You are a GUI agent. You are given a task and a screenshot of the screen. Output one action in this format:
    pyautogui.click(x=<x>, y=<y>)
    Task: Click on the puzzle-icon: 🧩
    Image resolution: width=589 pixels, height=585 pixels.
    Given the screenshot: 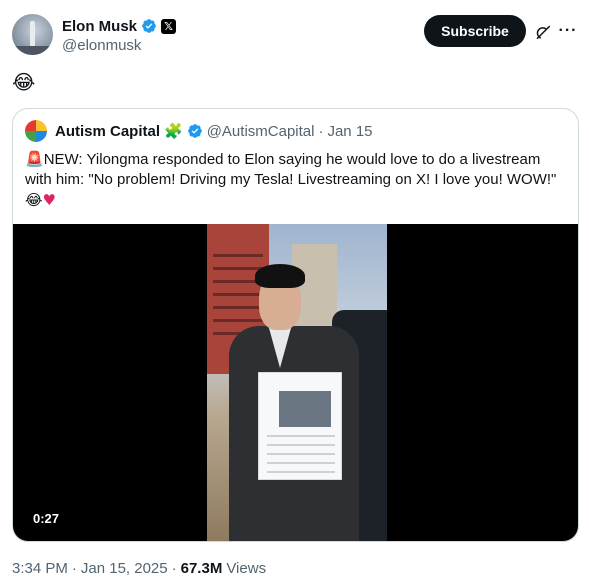 What is the action you would take?
    pyautogui.click(x=173, y=131)
    